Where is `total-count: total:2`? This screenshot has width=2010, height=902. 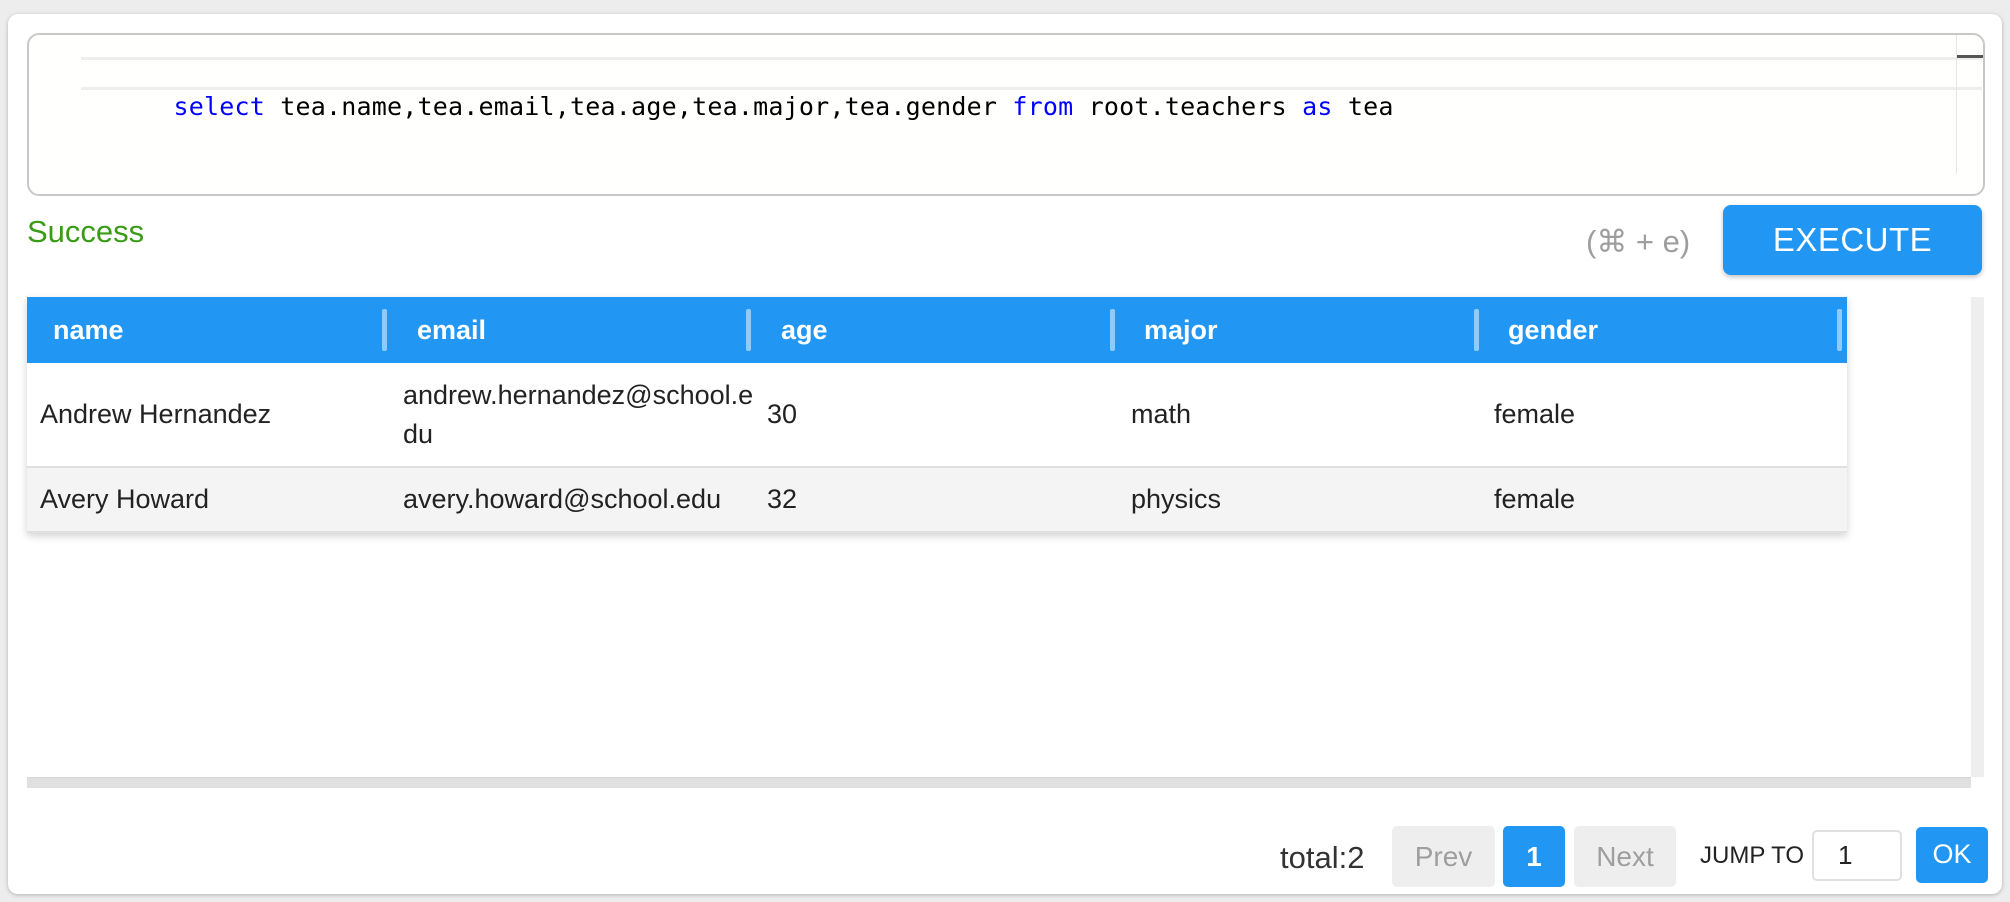 total-count: total:2 is located at coordinates (1322, 857).